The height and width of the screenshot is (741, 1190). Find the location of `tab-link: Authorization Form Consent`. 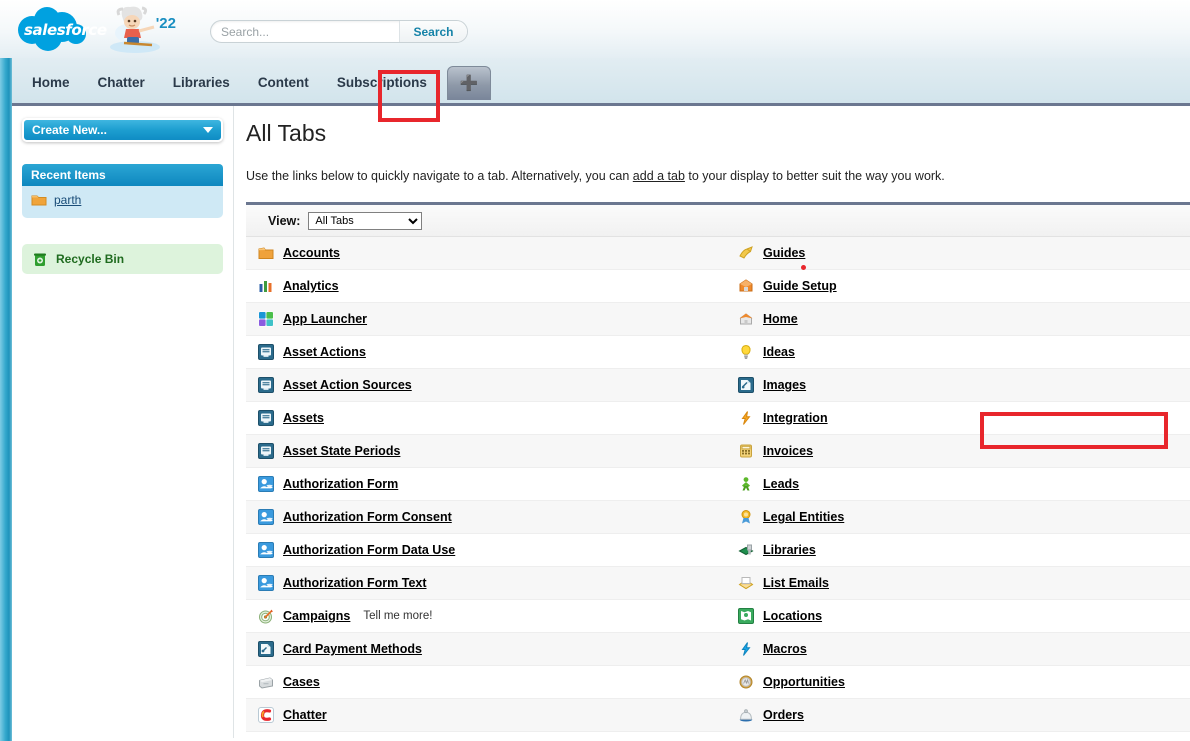

tab-link: Authorization Form Consent is located at coordinates (367, 517).